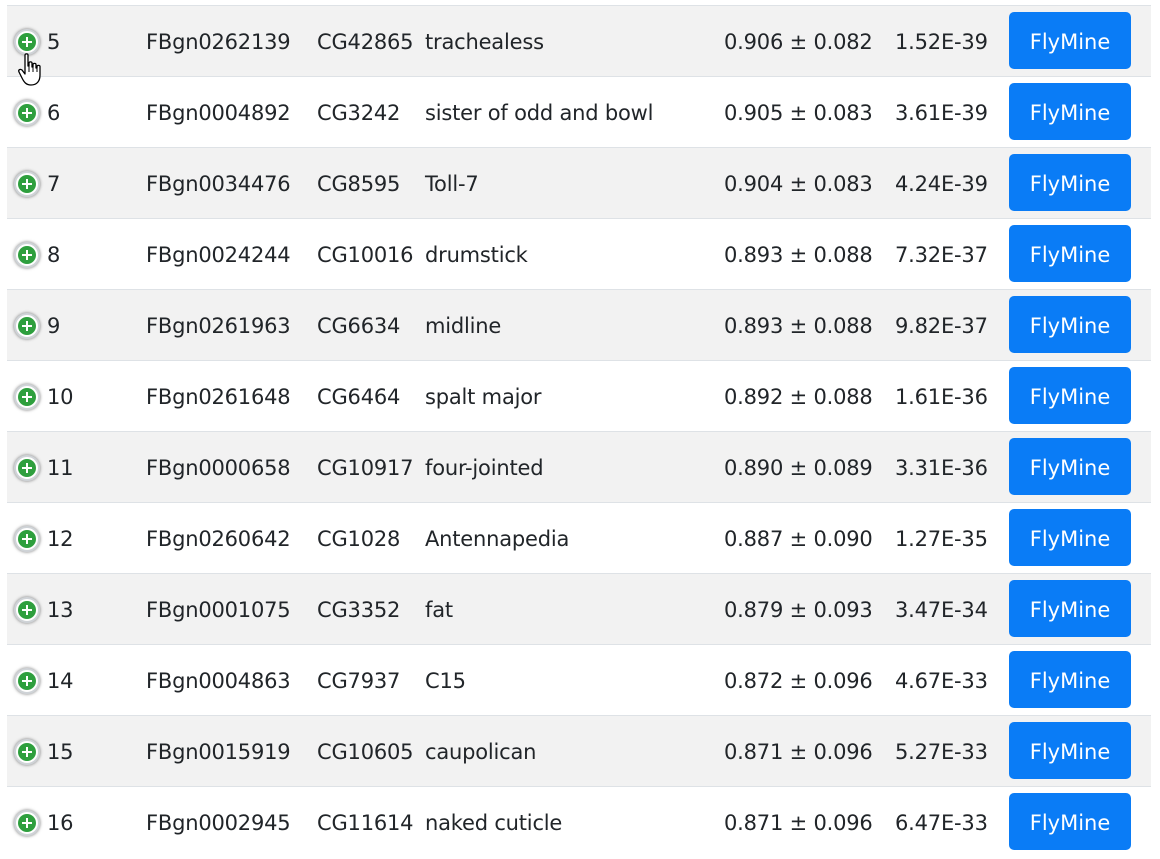  I want to click on cg-id: CG6634, so click(359, 326).